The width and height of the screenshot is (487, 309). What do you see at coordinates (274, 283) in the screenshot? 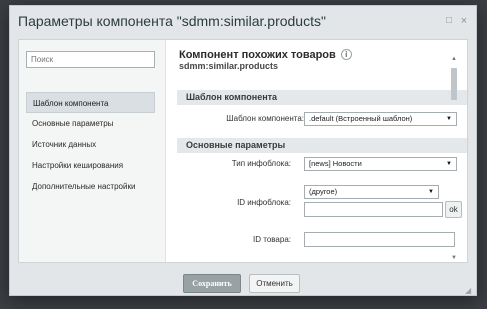
I see `cancel-button: Отменить` at bounding box center [274, 283].